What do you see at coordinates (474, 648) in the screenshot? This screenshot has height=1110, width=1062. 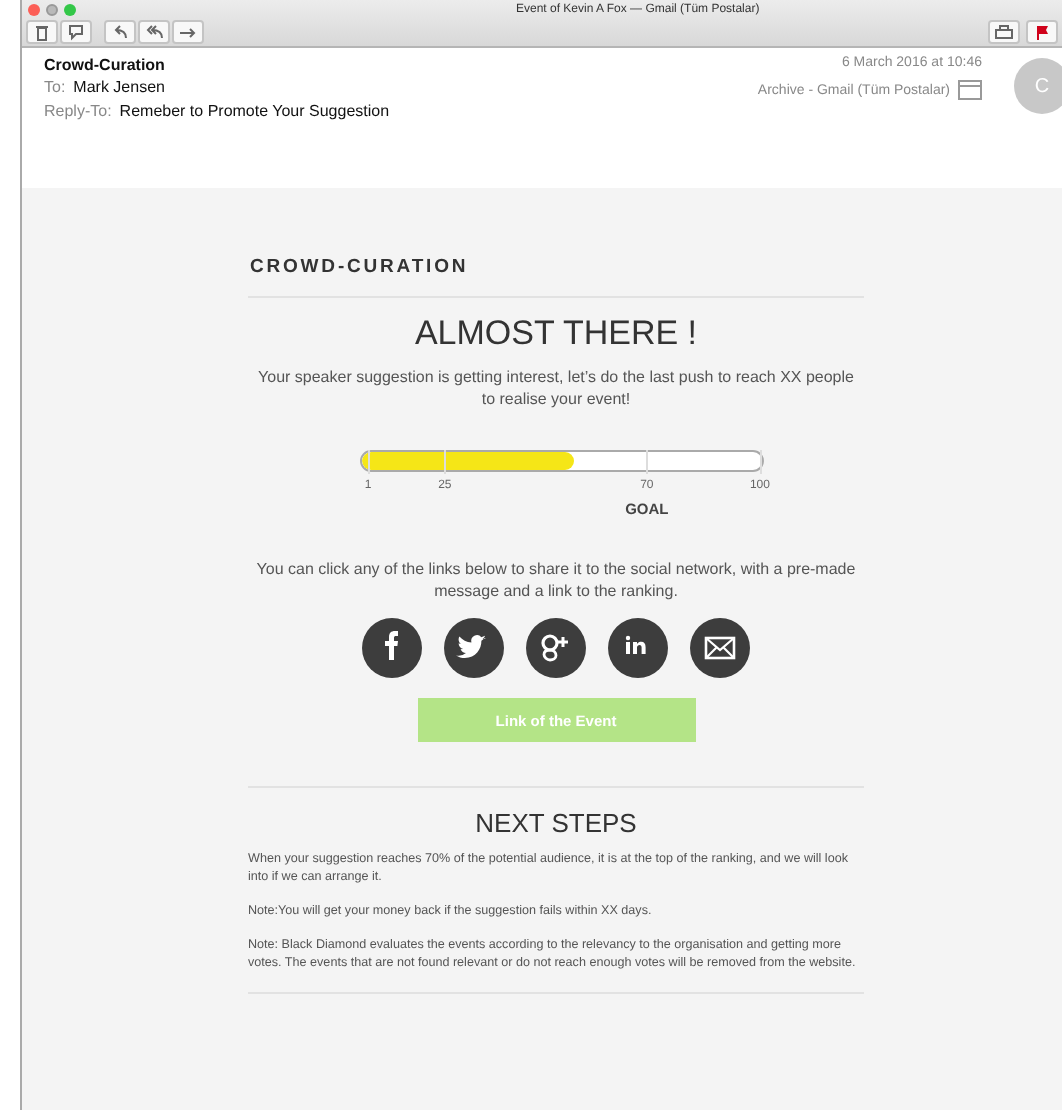 I see `twitter-icon` at bounding box center [474, 648].